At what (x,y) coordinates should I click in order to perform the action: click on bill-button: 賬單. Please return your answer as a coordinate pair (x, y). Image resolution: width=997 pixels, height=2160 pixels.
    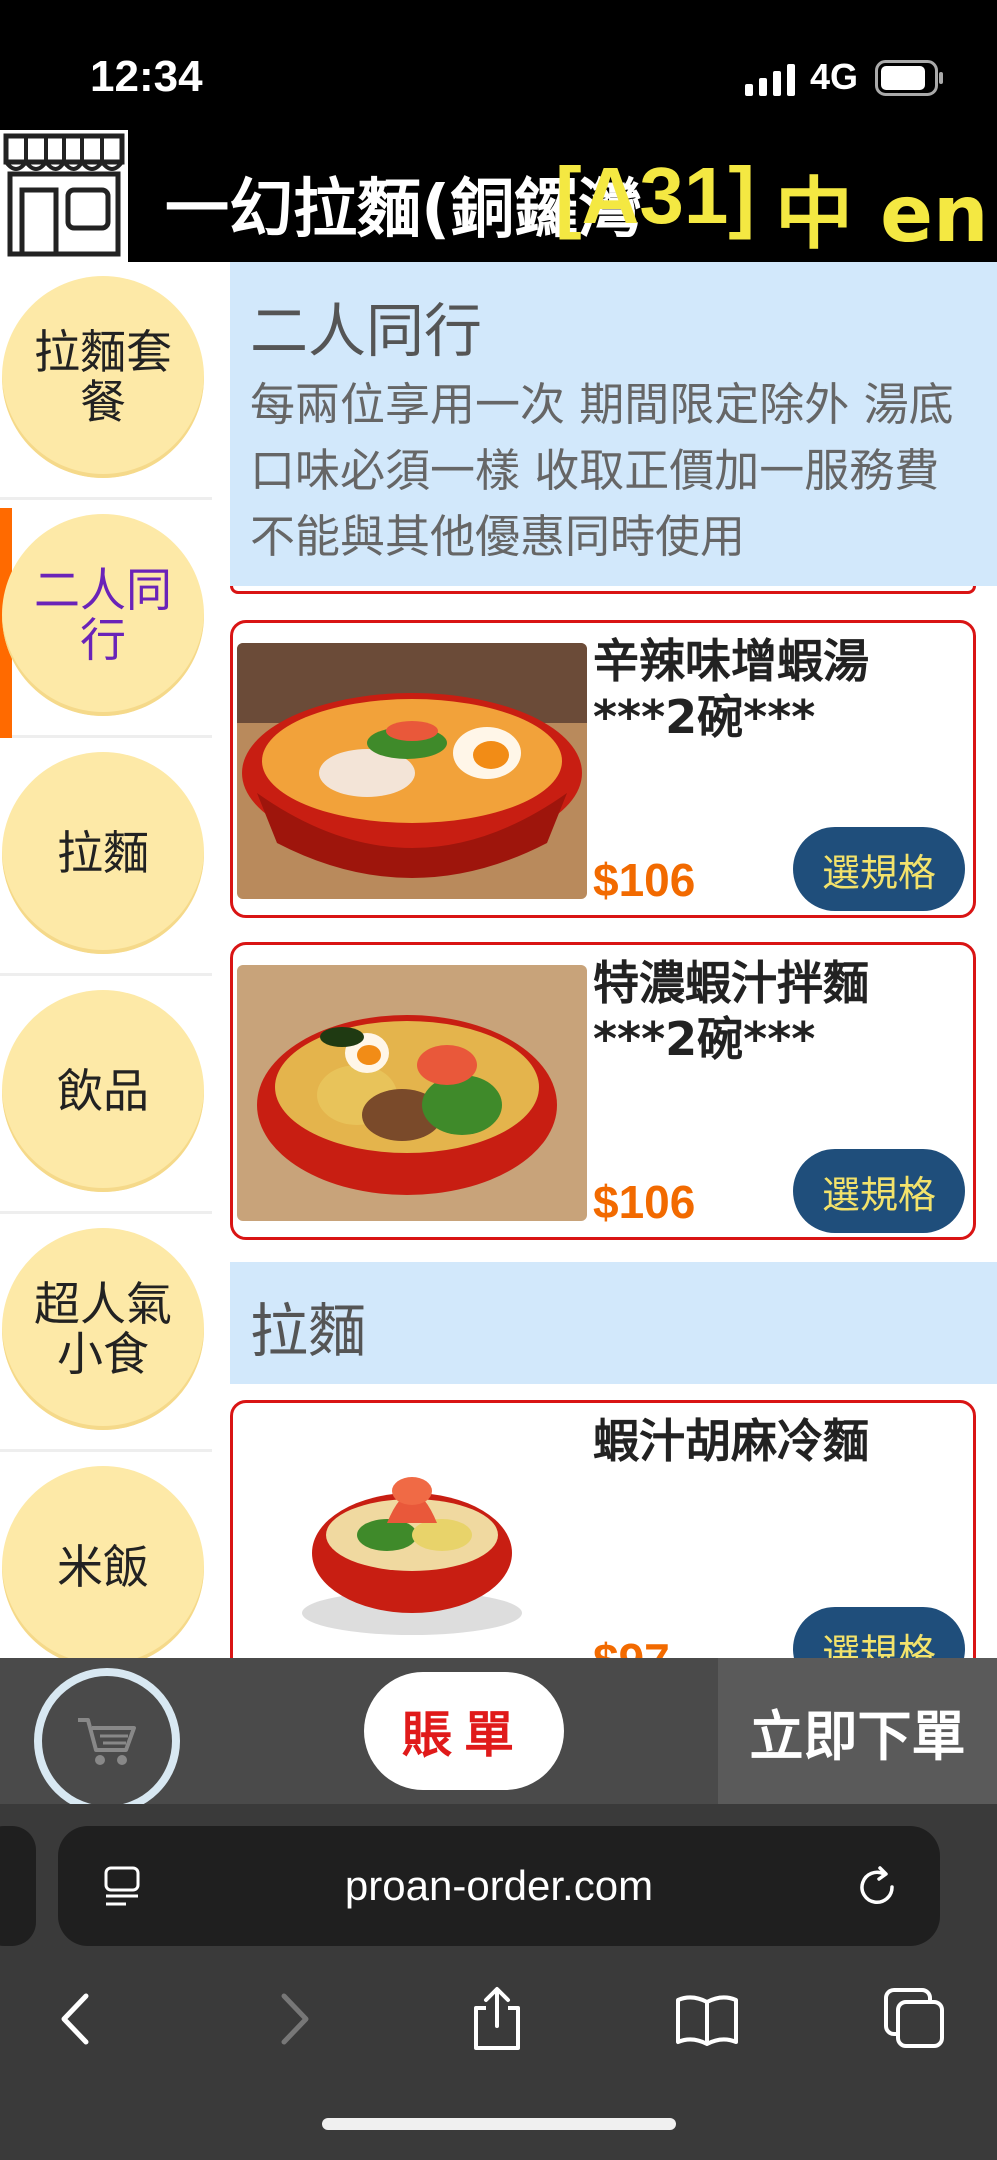
    Looking at the image, I should click on (464, 1731).